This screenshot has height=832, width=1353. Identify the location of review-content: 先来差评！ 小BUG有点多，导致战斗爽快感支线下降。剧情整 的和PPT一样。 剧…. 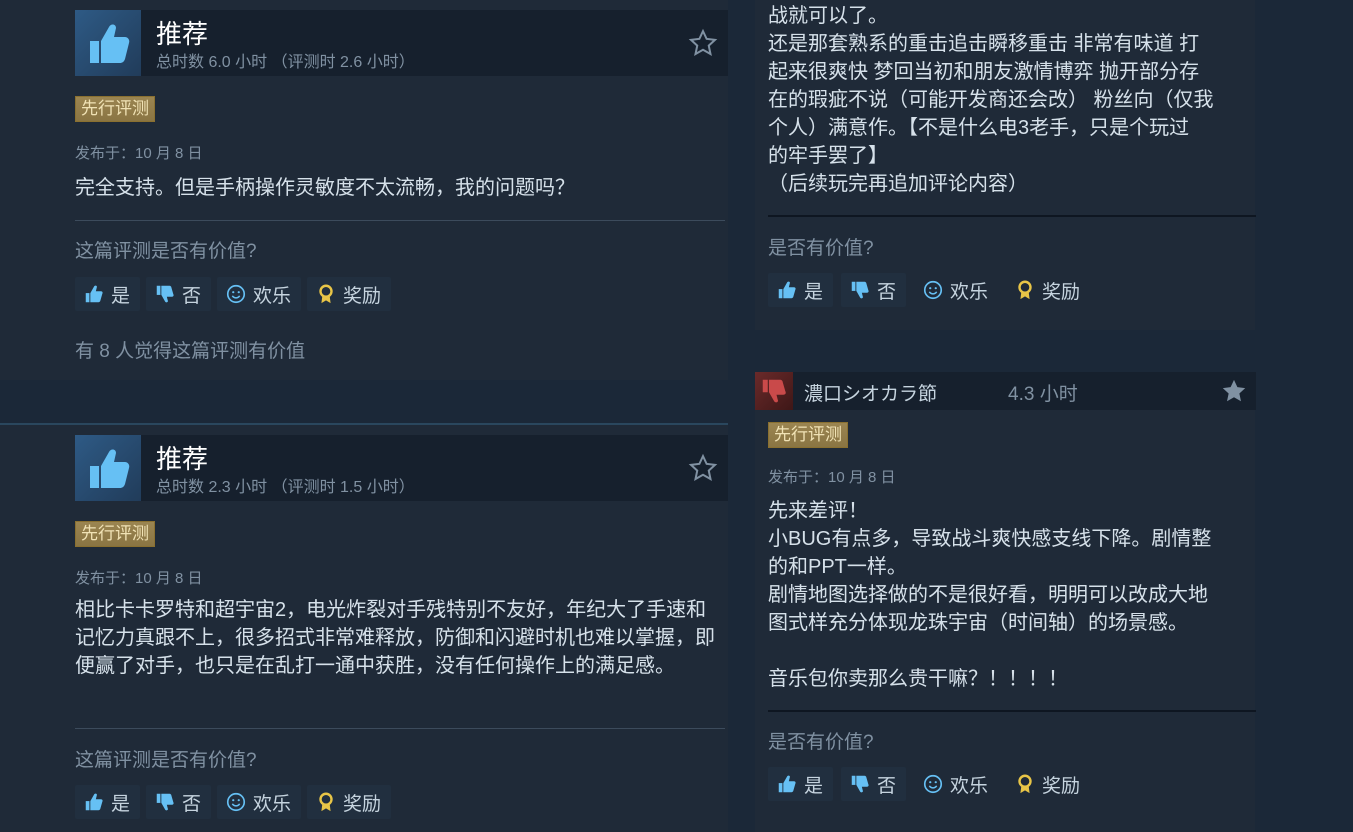
(1008, 595).